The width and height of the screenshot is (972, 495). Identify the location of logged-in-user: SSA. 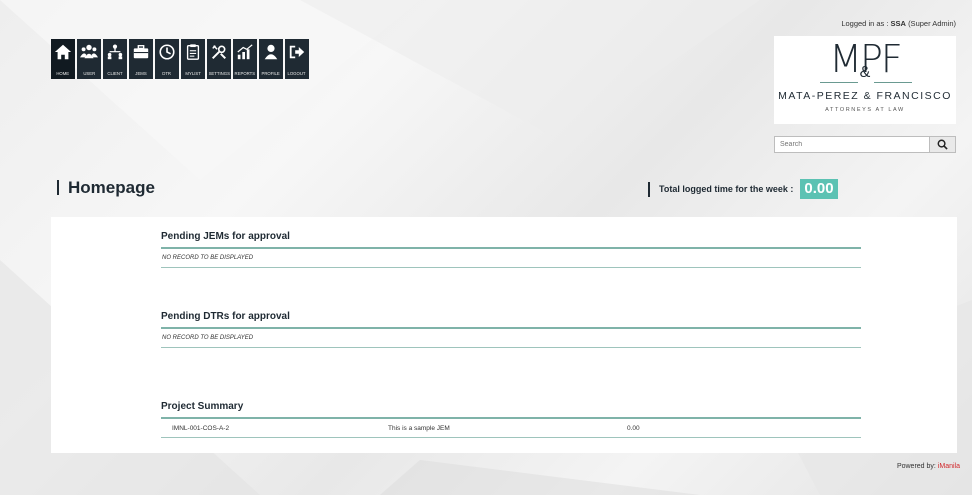
(898, 23).